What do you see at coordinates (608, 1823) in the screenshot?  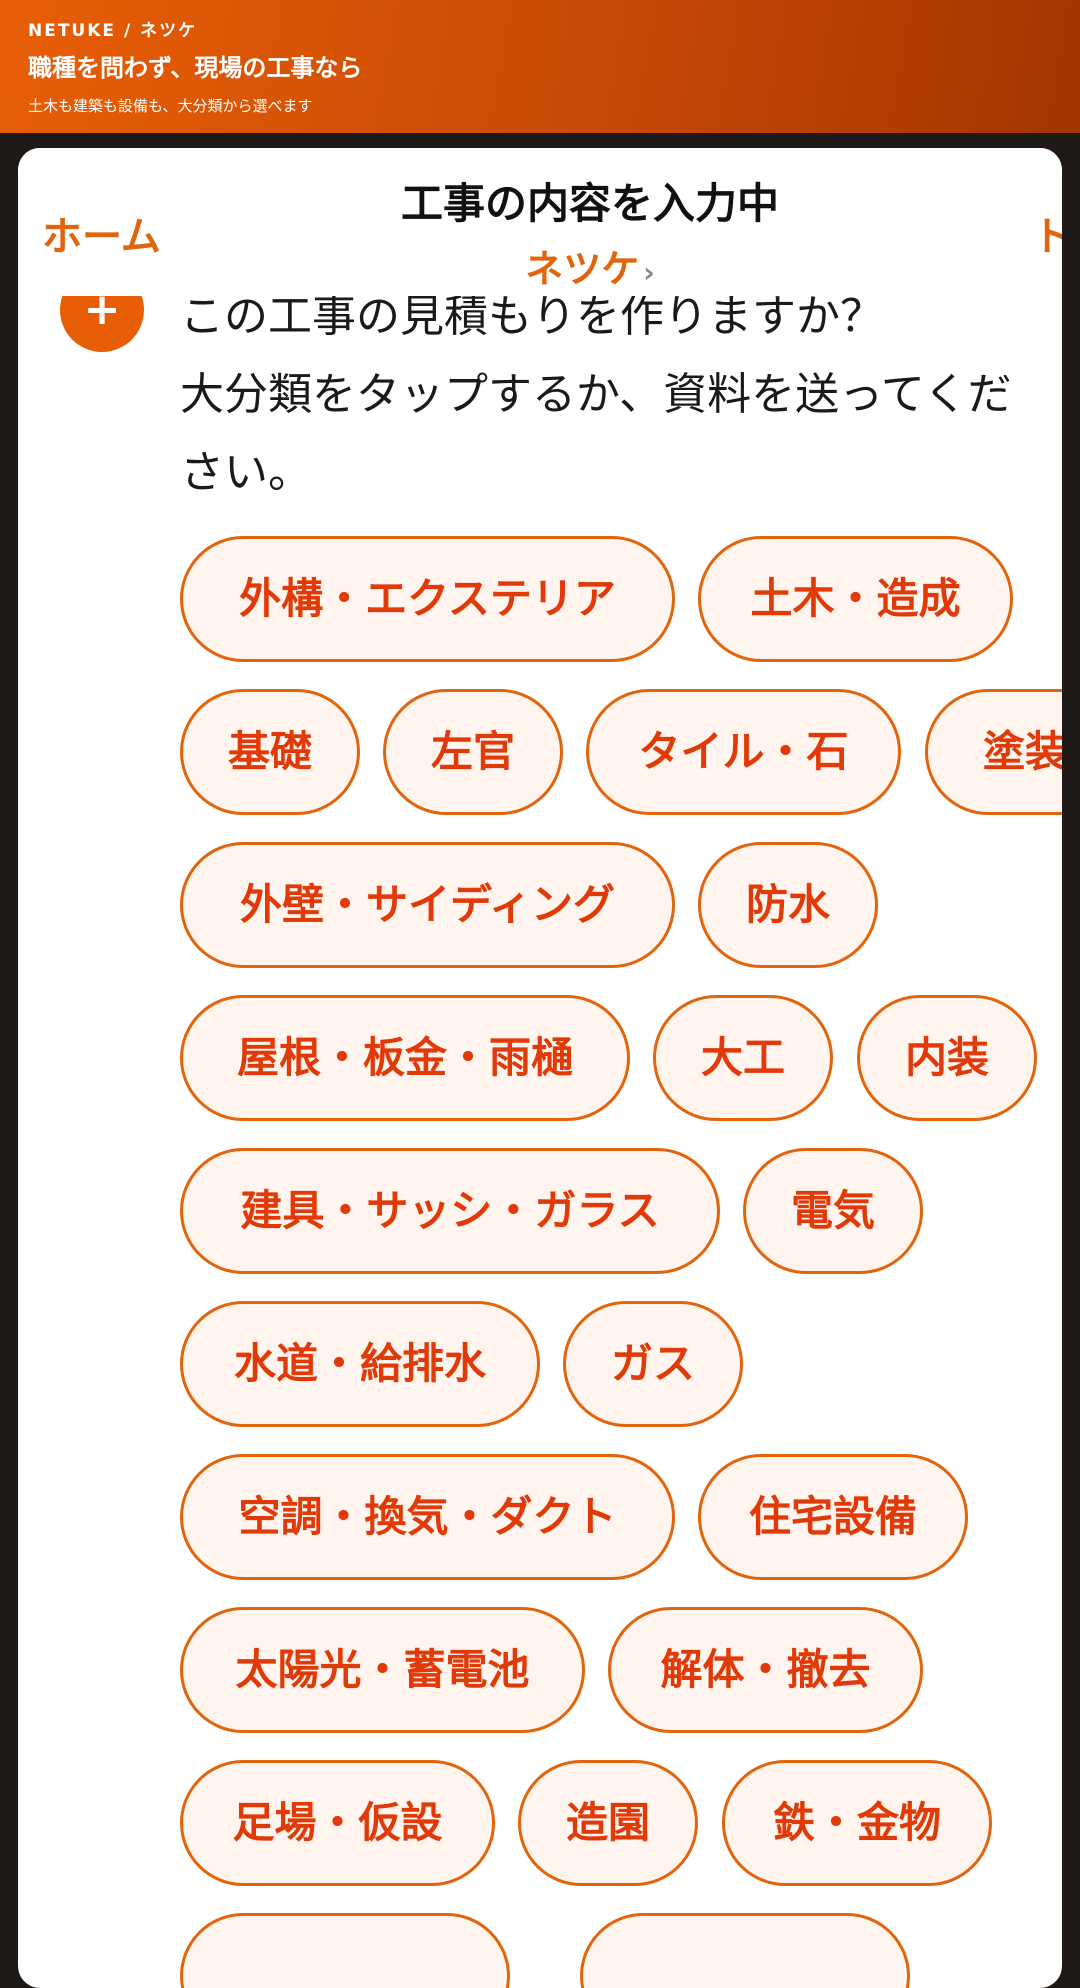 I see `category-chip: 造園` at bounding box center [608, 1823].